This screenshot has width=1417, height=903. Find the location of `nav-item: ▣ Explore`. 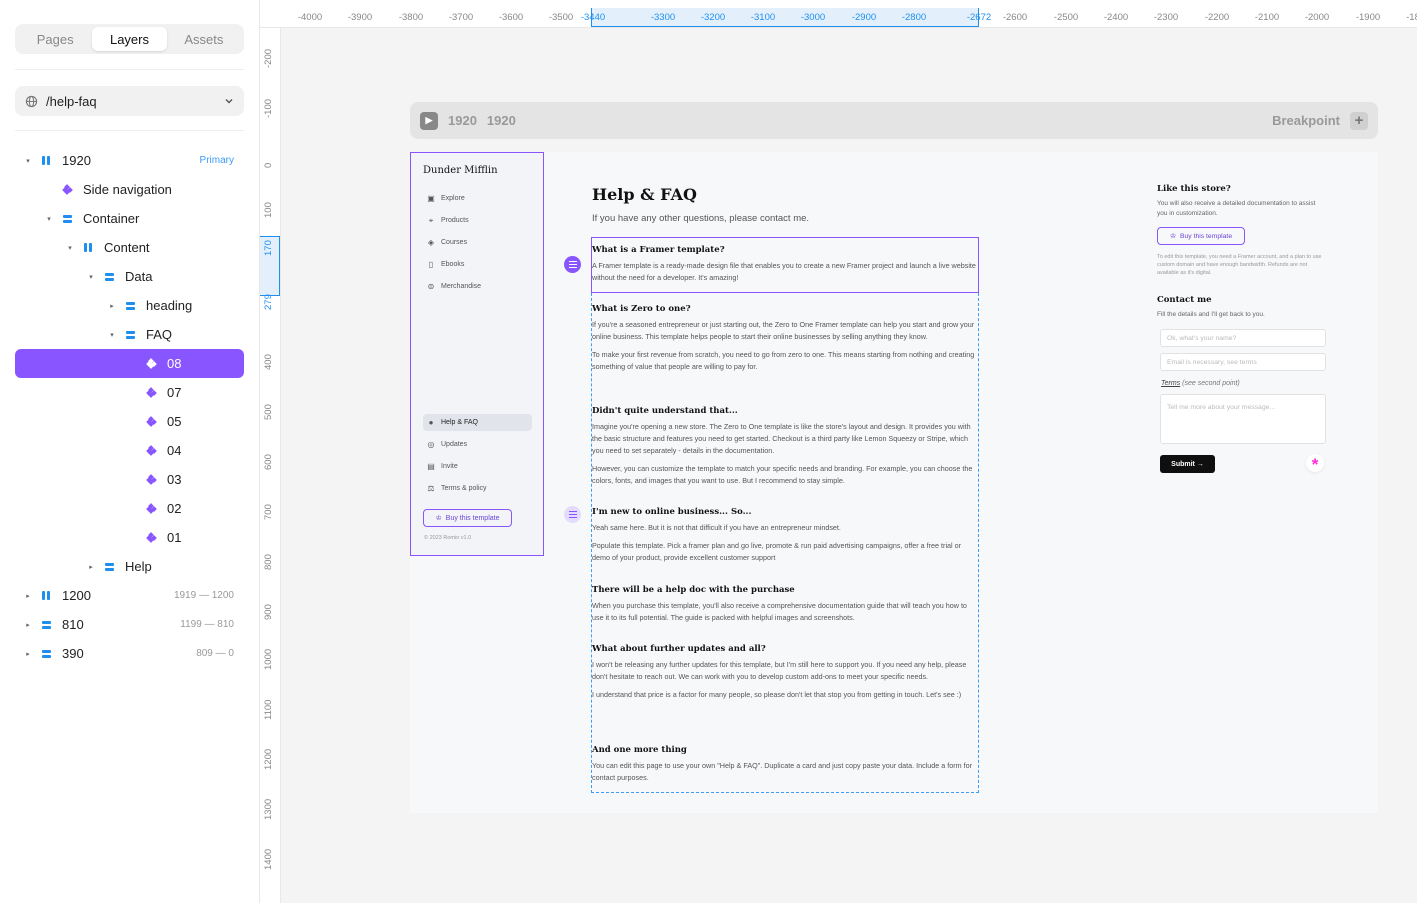

nav-item: ▣ Explore is located at coordinates (477, 198).